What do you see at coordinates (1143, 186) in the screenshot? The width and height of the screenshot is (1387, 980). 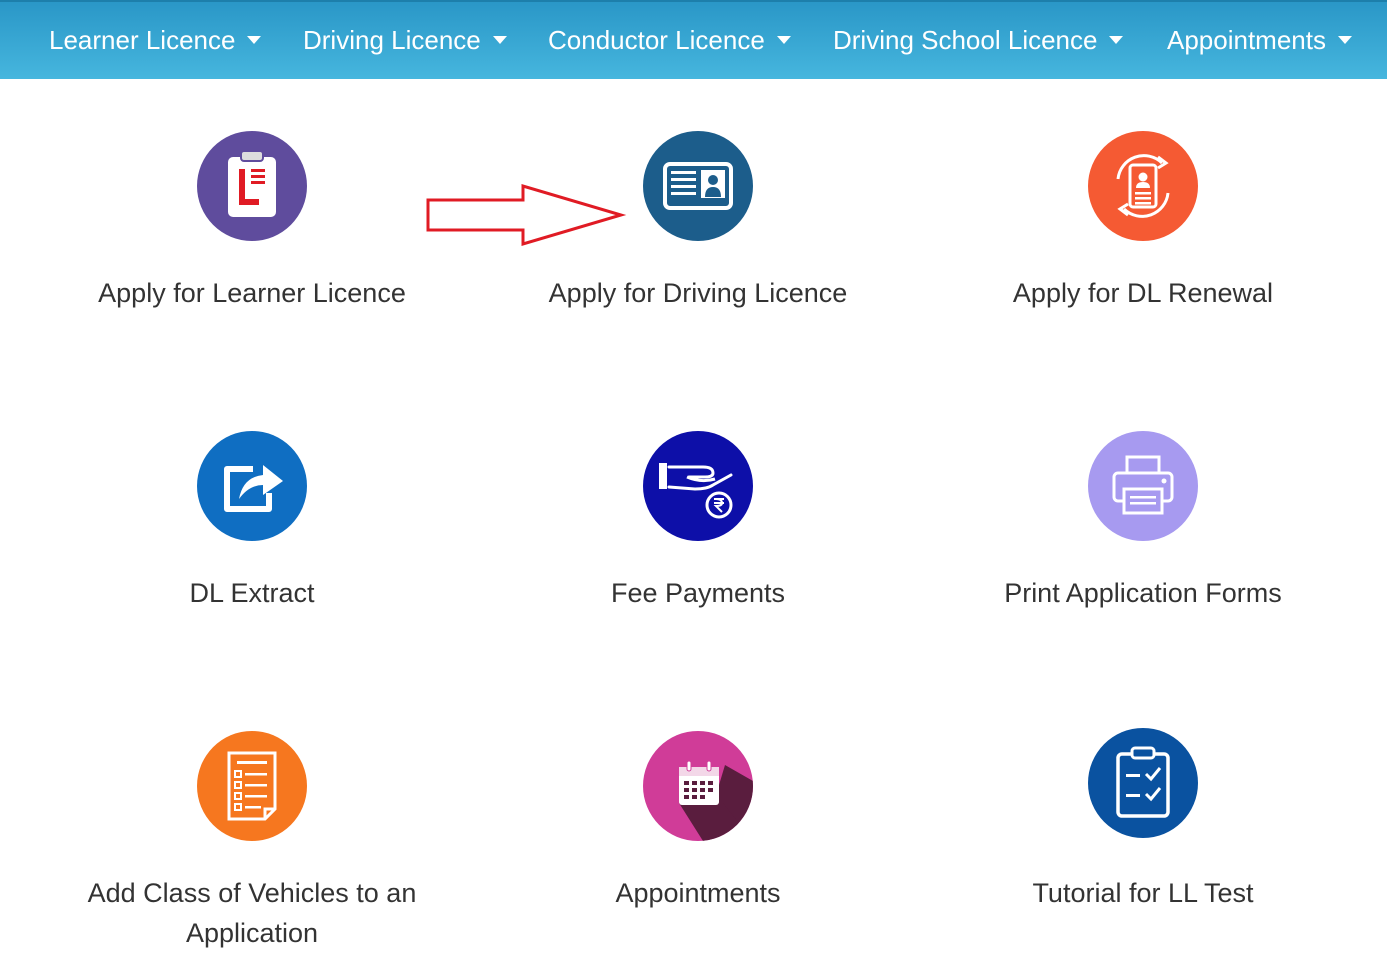 I see `renewal-document-icon` at bounding box center [1143, 186].